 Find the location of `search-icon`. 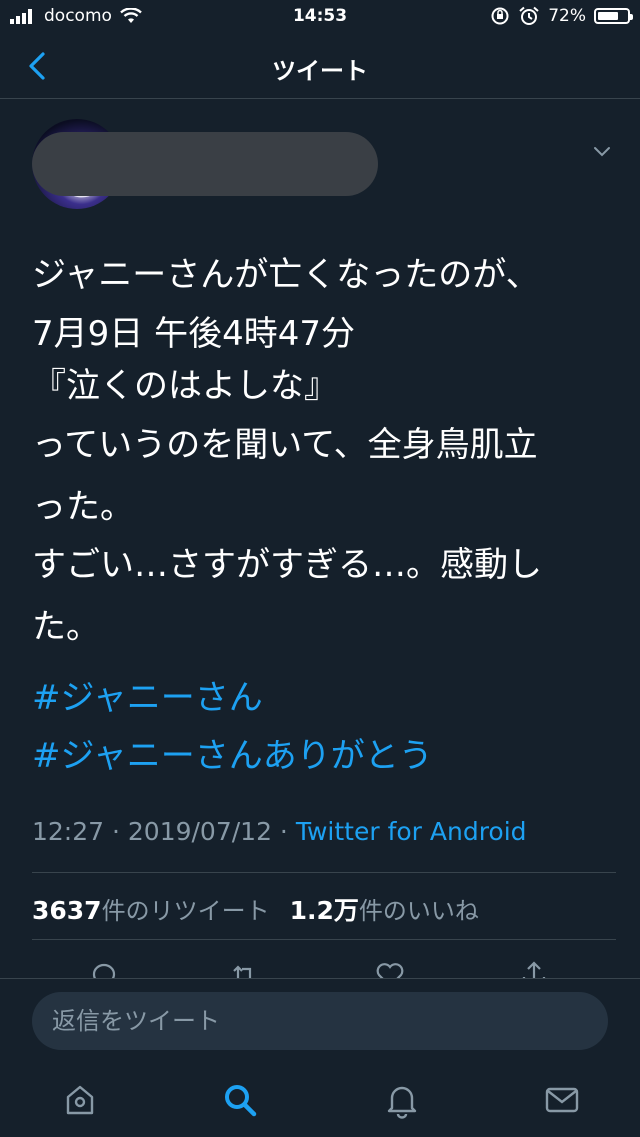

search-icon is located at coordinates (240, 1100).